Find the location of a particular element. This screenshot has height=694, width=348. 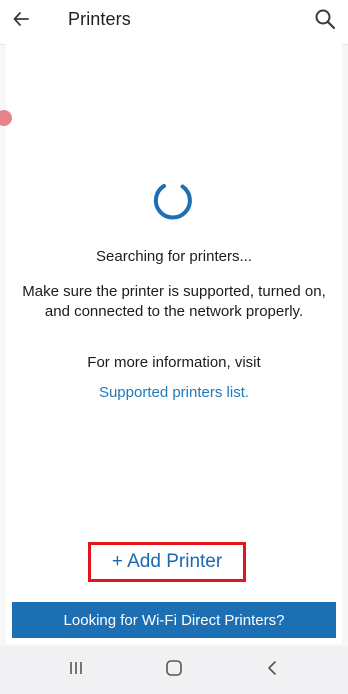

back-chevron-icon is located at coordinates (272, 670).